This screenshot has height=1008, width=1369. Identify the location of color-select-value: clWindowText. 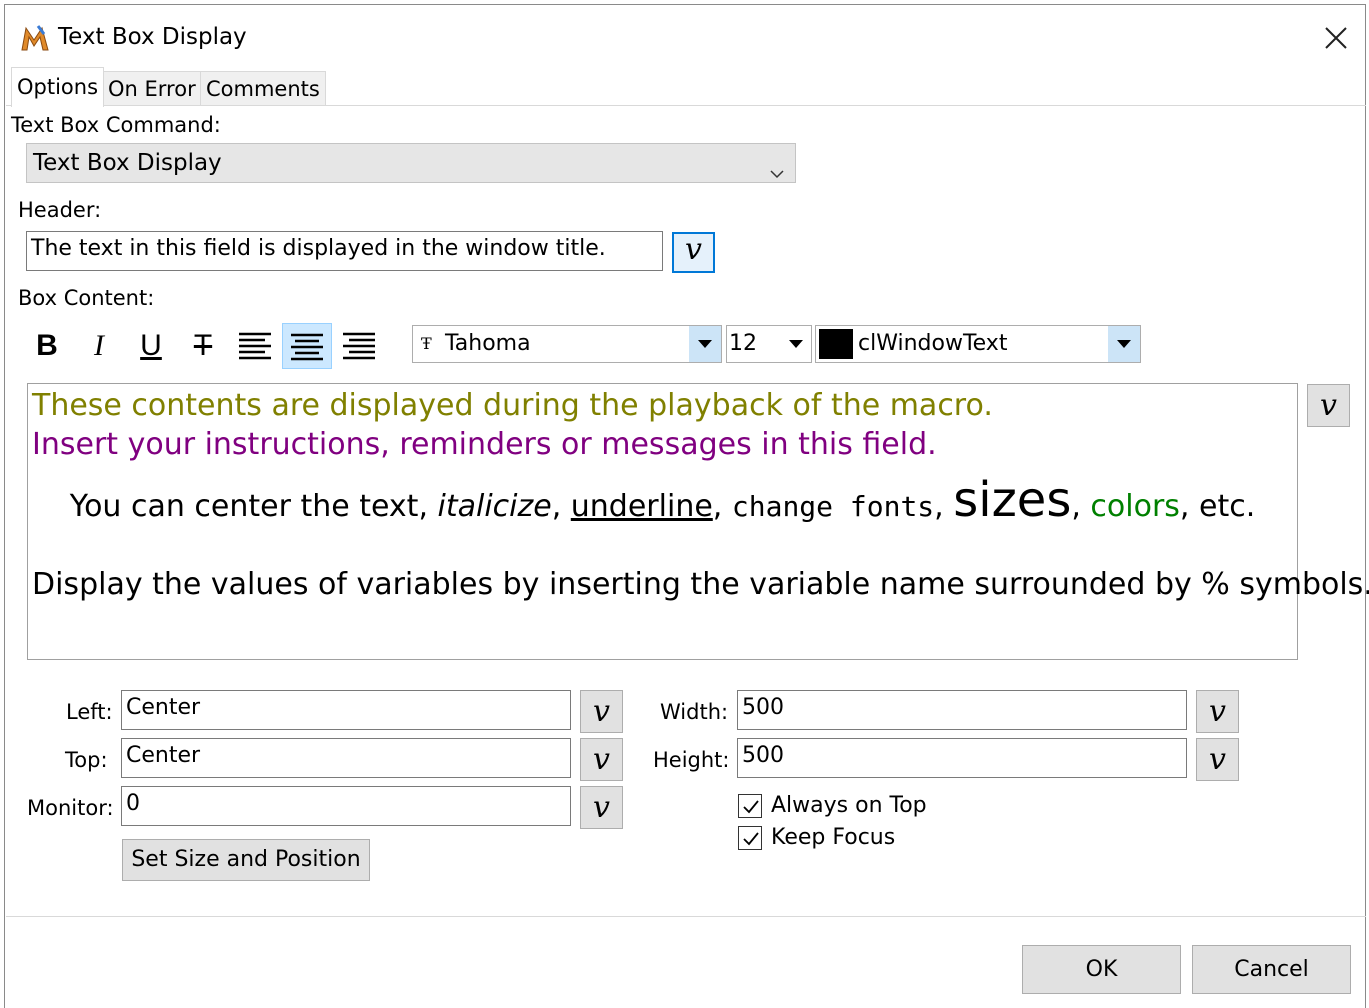
(933, 343).